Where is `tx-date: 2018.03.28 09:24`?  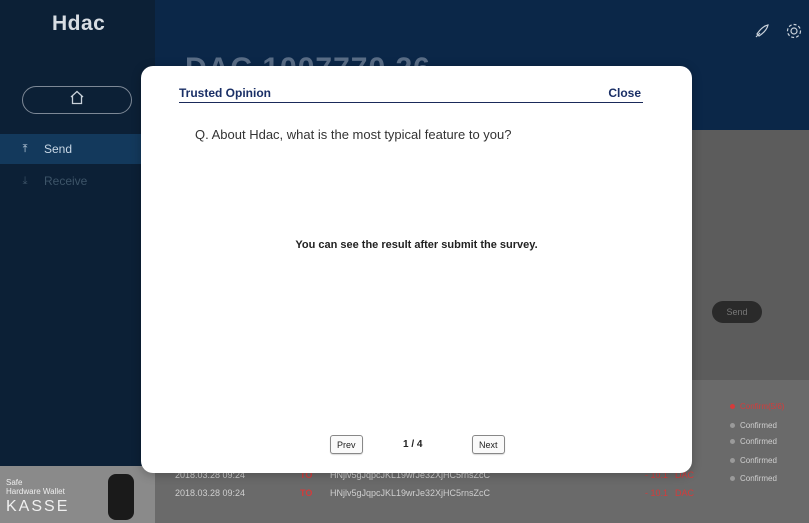
tx-date: 2018.03.28 09:24 is located at coordinates (210, 493).